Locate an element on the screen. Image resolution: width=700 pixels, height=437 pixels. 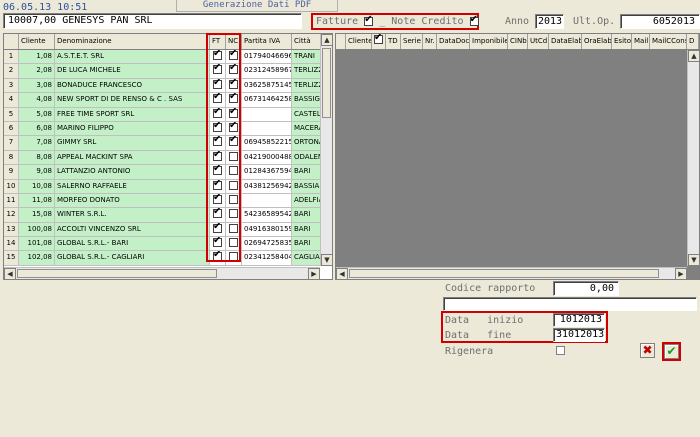
scroll-up-icon: ▲ is located at coordinates (327, 40).